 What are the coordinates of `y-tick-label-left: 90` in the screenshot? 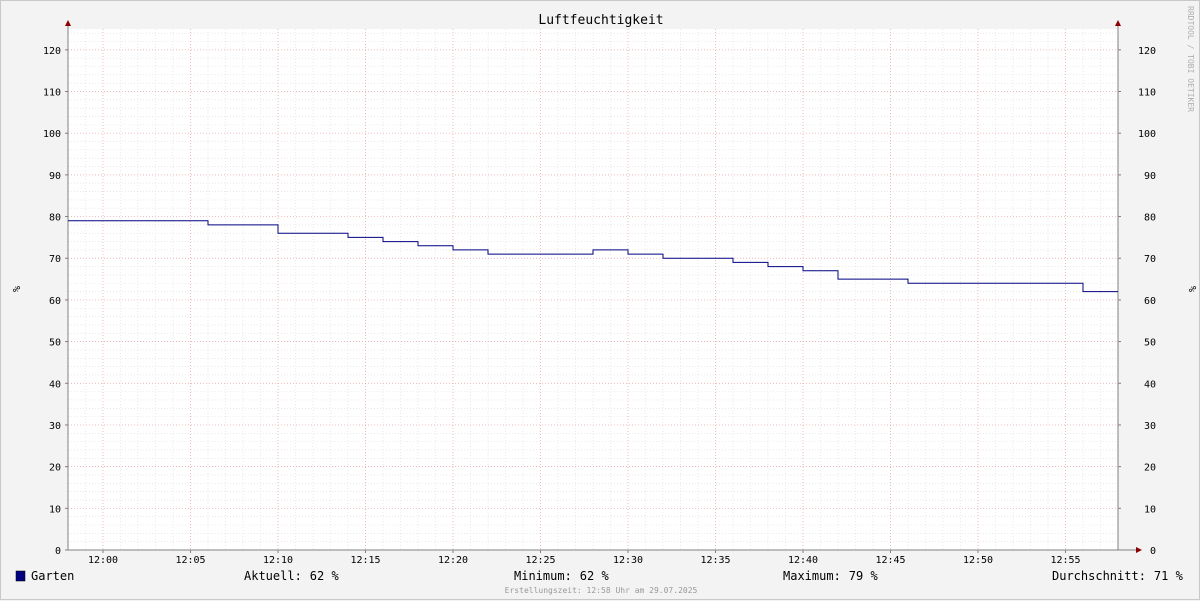 It's located at (55, 176).